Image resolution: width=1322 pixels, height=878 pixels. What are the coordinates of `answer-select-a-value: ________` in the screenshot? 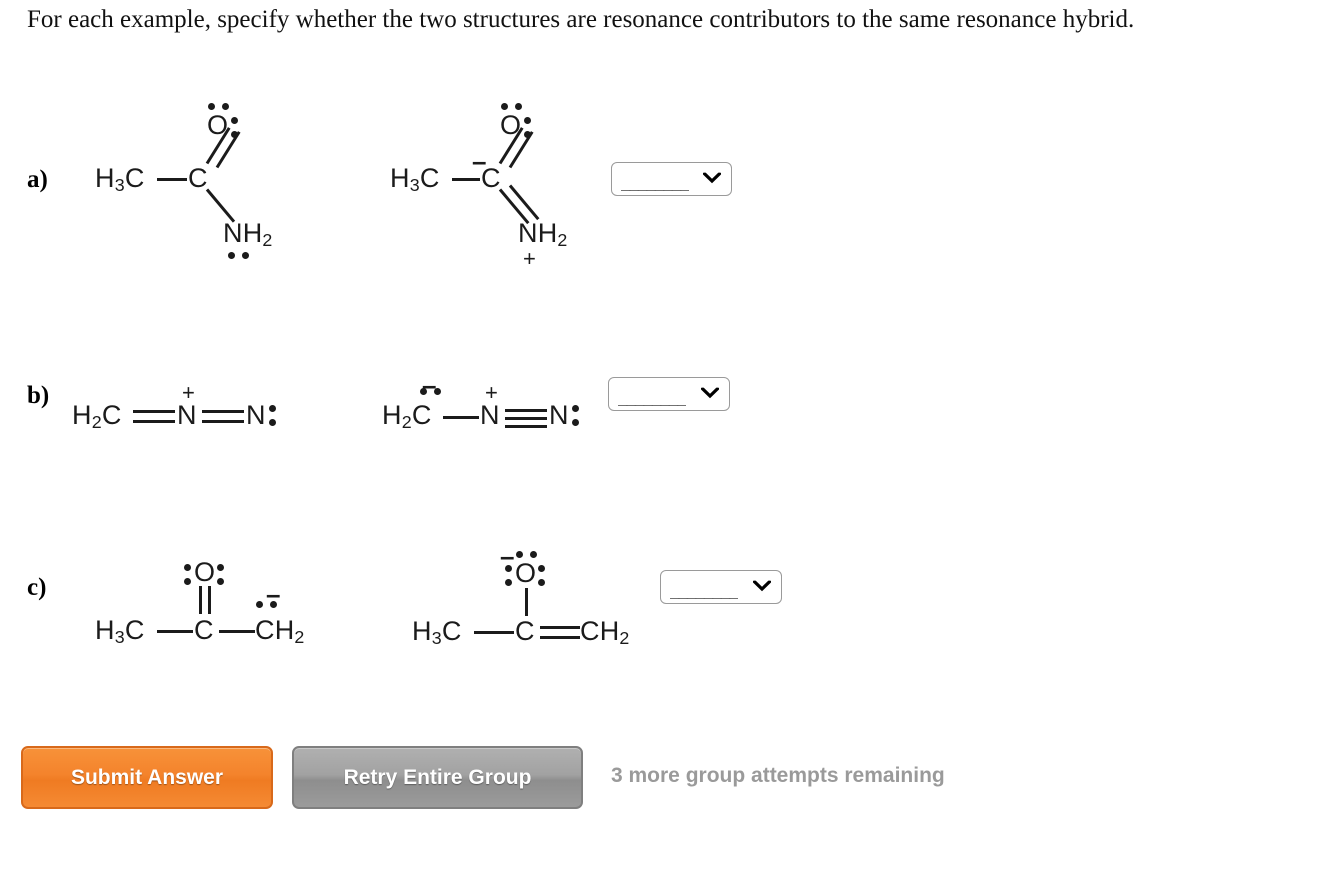 It's located at (655, 182).